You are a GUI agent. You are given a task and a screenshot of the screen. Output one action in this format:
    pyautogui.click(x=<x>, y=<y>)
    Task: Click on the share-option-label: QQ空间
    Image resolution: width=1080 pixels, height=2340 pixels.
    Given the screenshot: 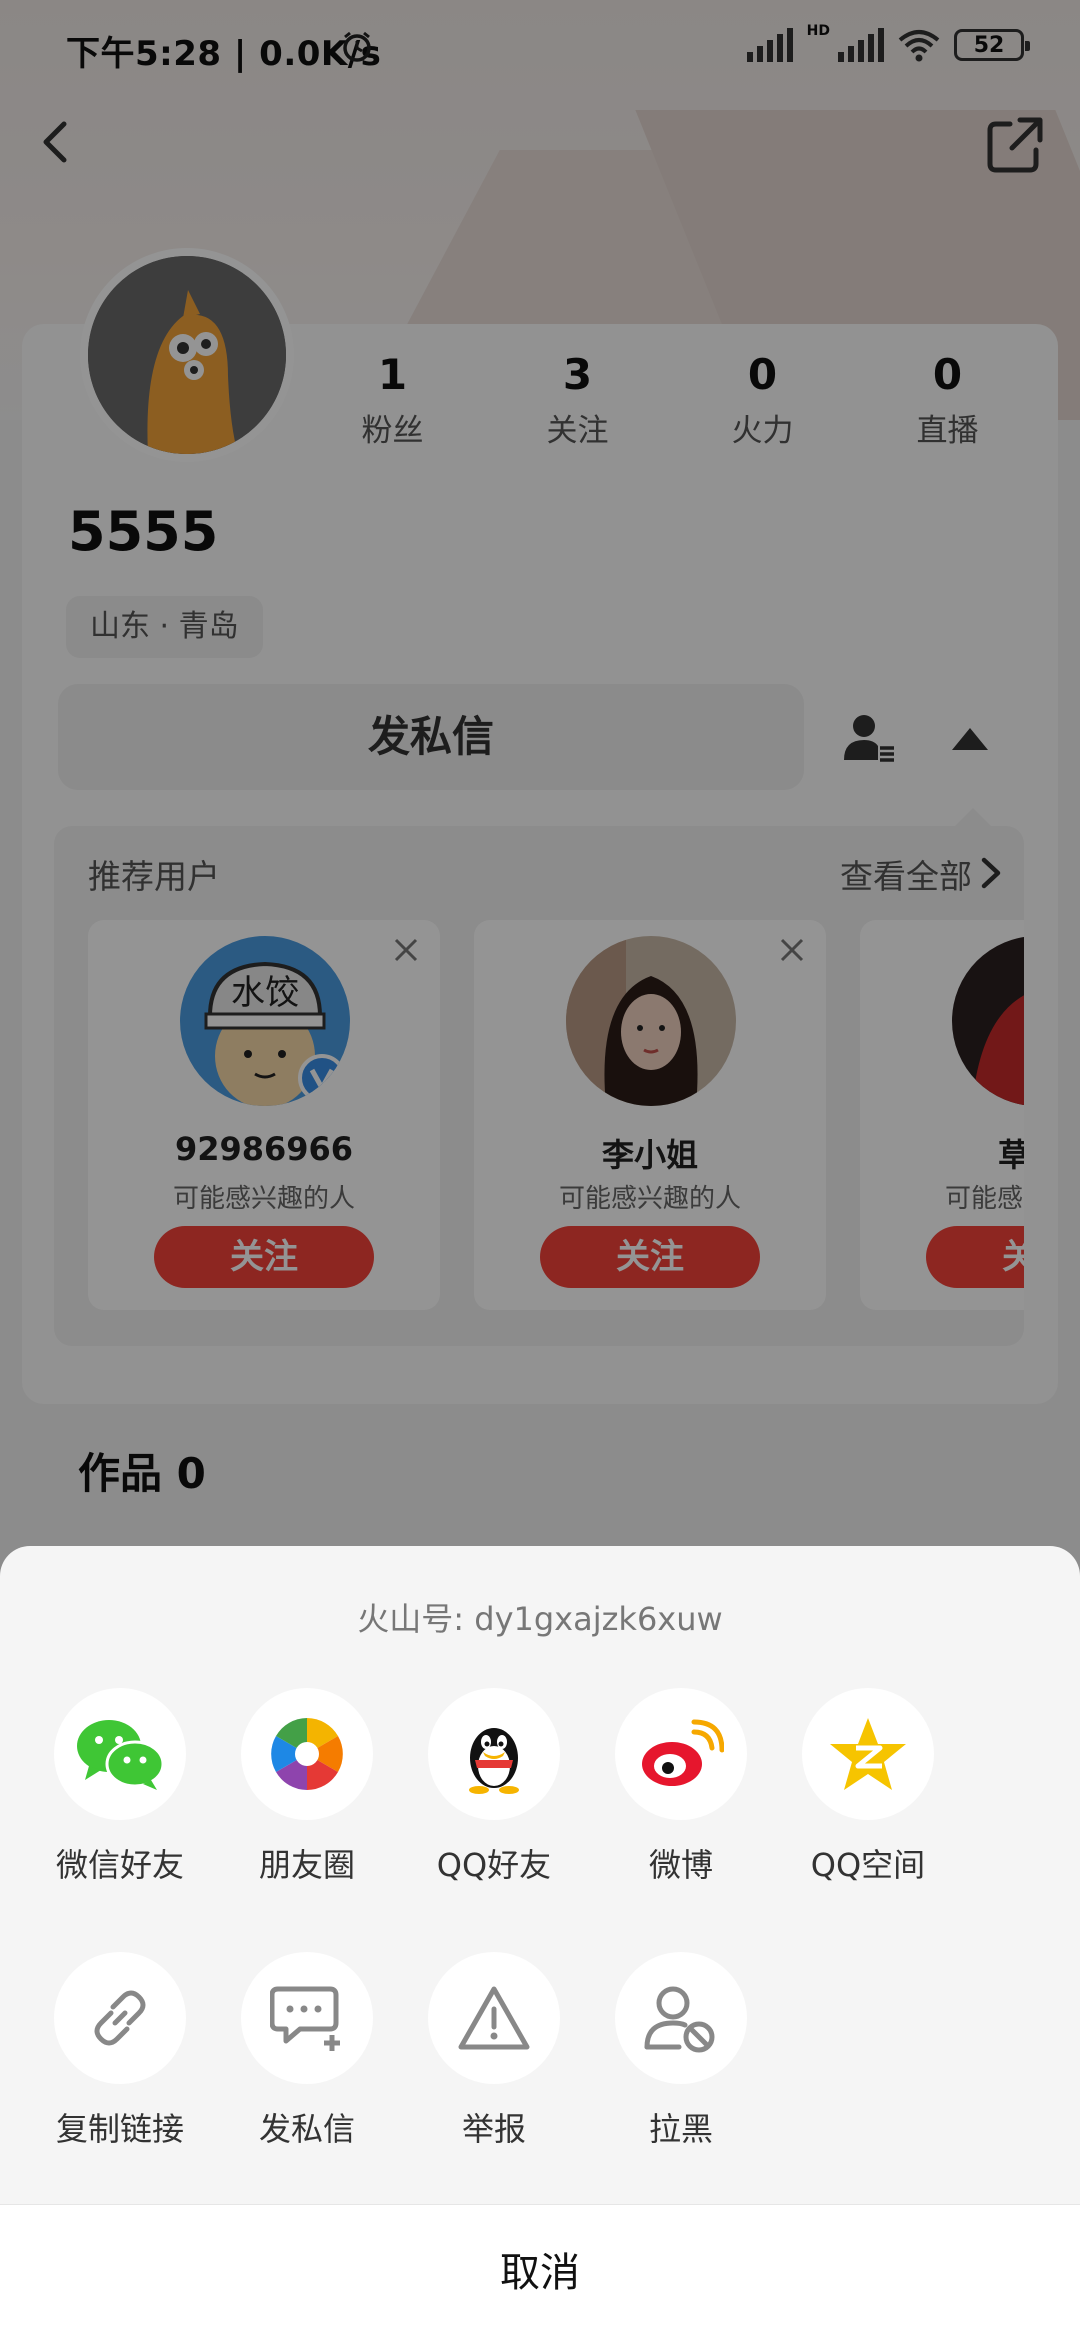 What is the action you would take?
    pyautogui.click(x=868, y=1865)
    